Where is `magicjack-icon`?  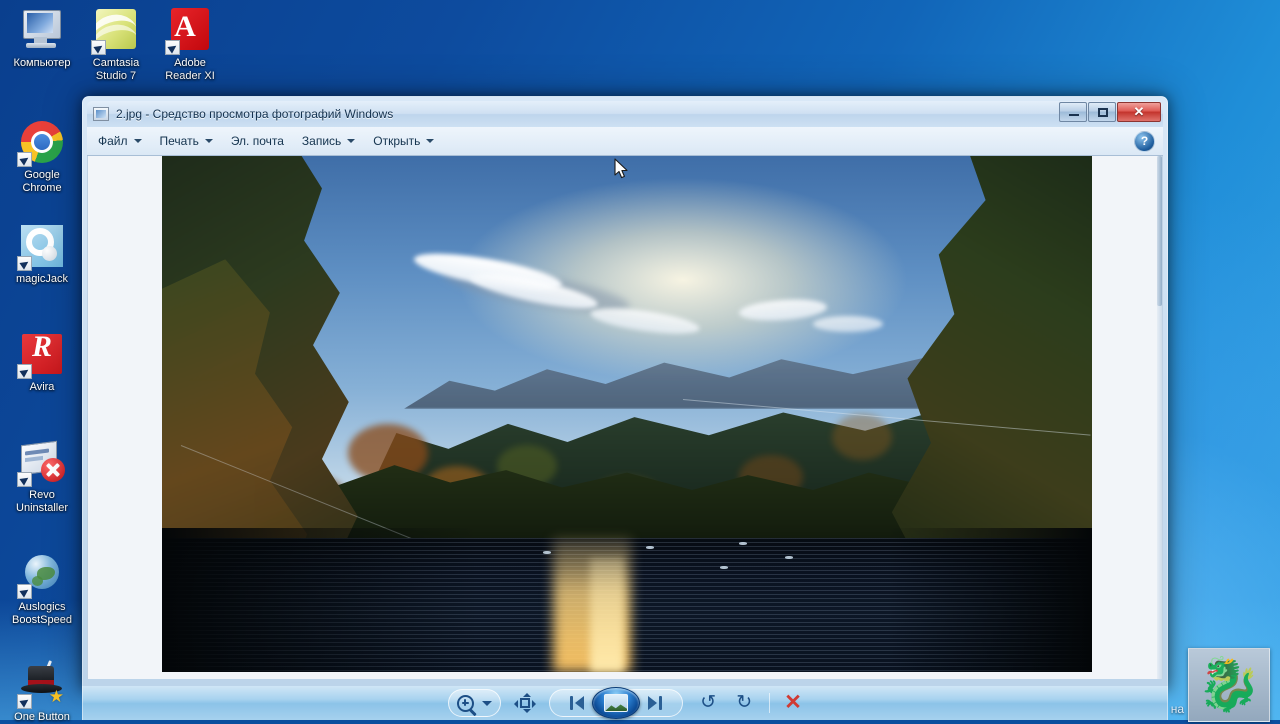
magicjack-icon is located at coordinates (41, 246).